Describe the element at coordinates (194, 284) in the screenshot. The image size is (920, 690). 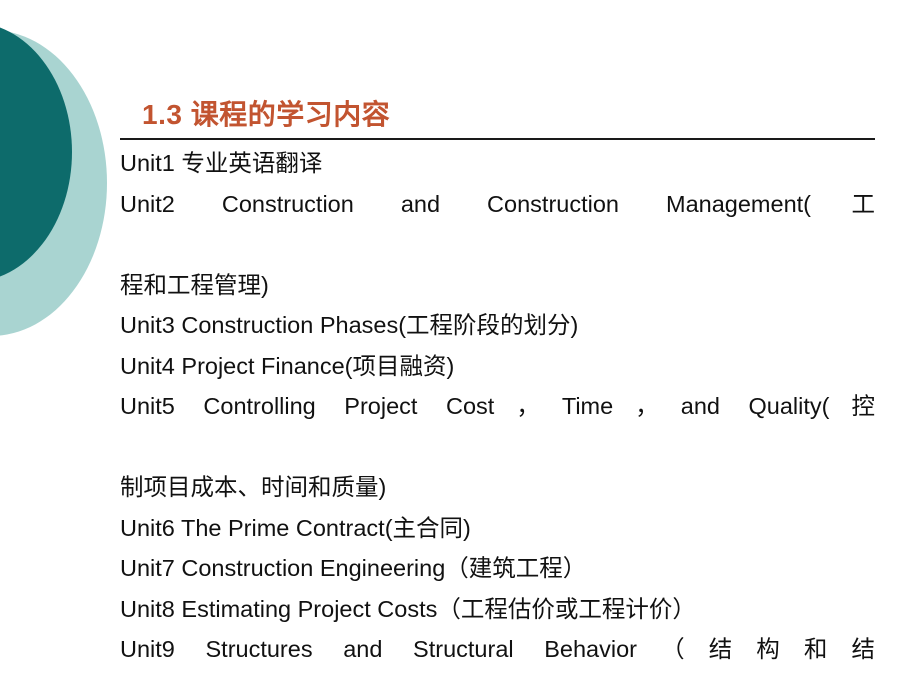
I see `list-item-unit2-cont: 程和工程管理)` at that location.